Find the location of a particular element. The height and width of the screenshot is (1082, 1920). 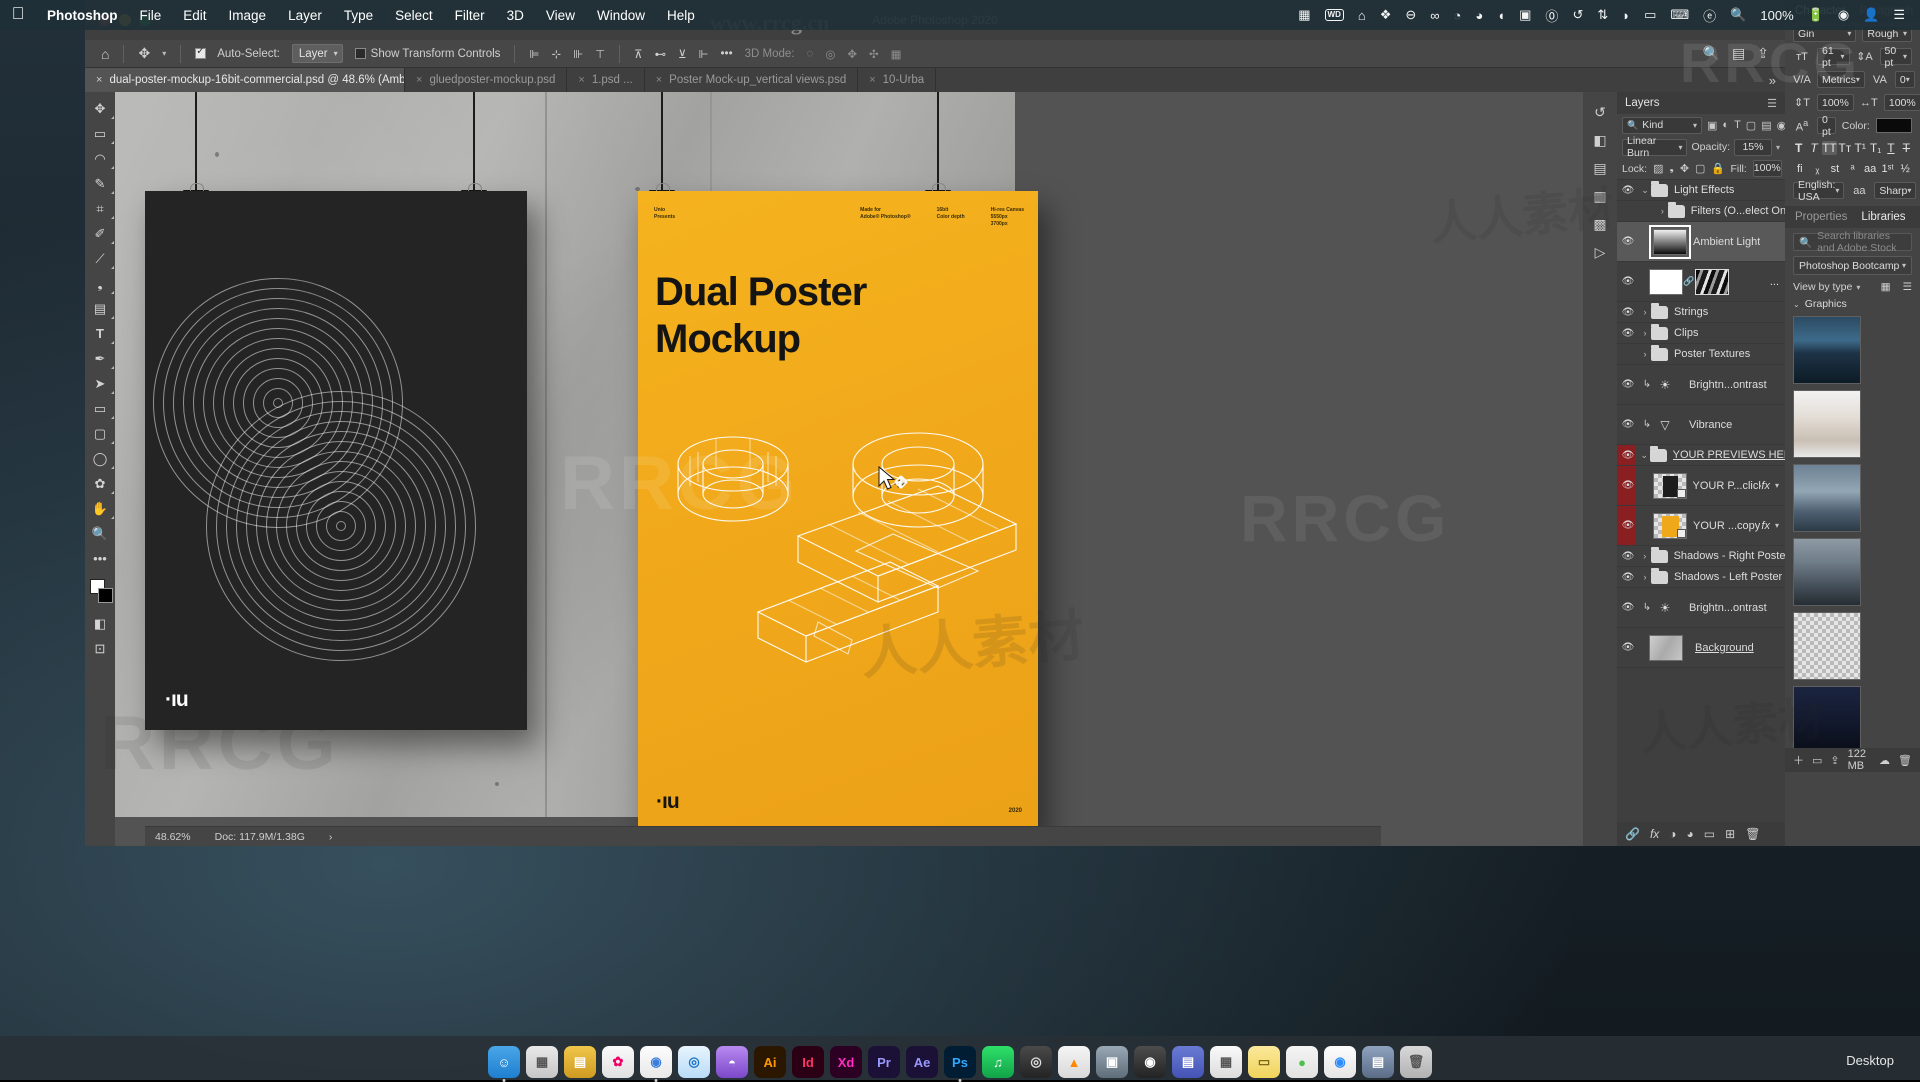

left-poster: ·ıu is located at coordinates (336, 460).